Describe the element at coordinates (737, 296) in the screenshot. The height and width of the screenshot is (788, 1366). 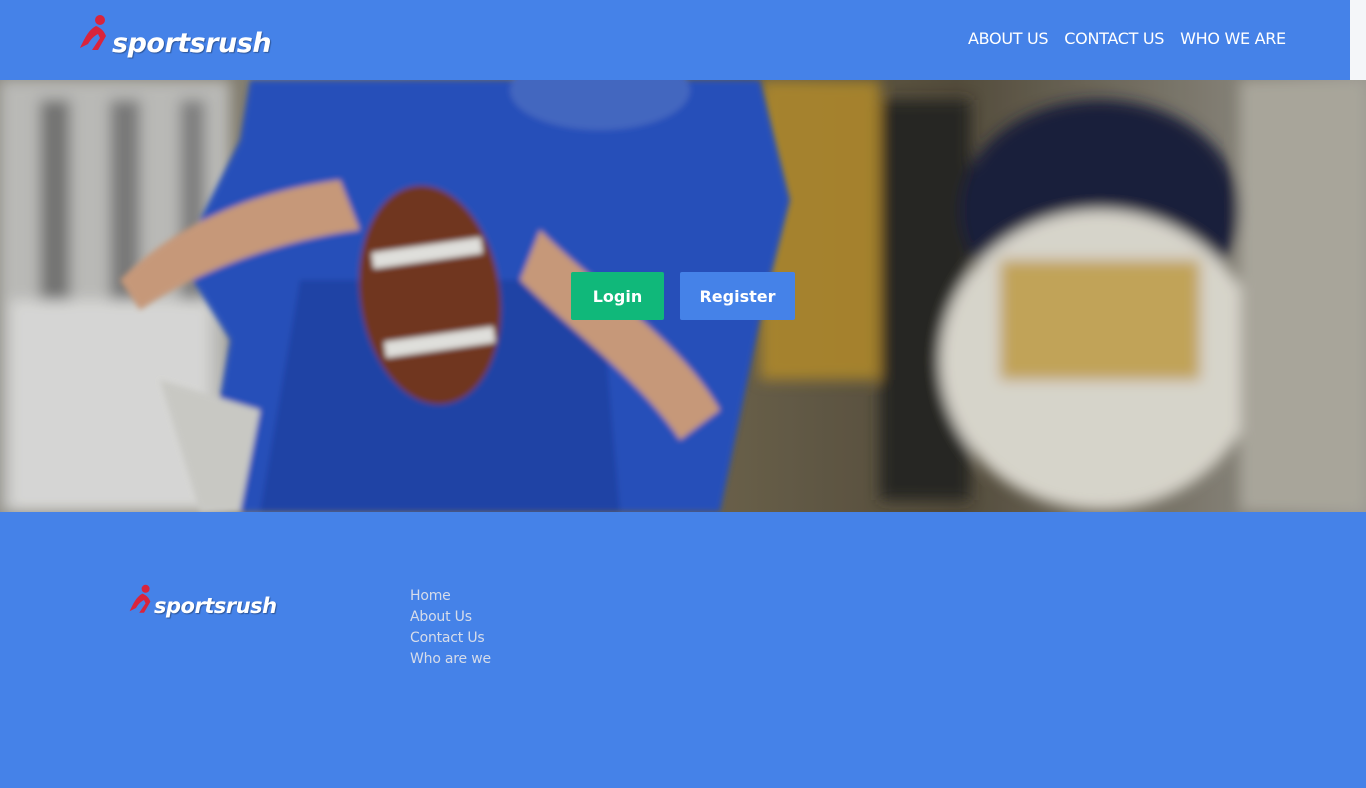
I see `register-button: Register` at that location.